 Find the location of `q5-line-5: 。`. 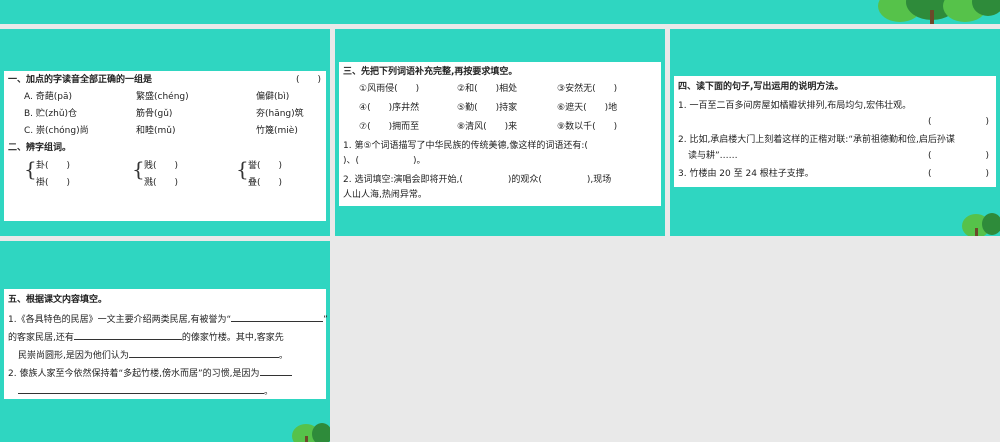

q5-line-5: 。 is located at coordinates (145, 391).